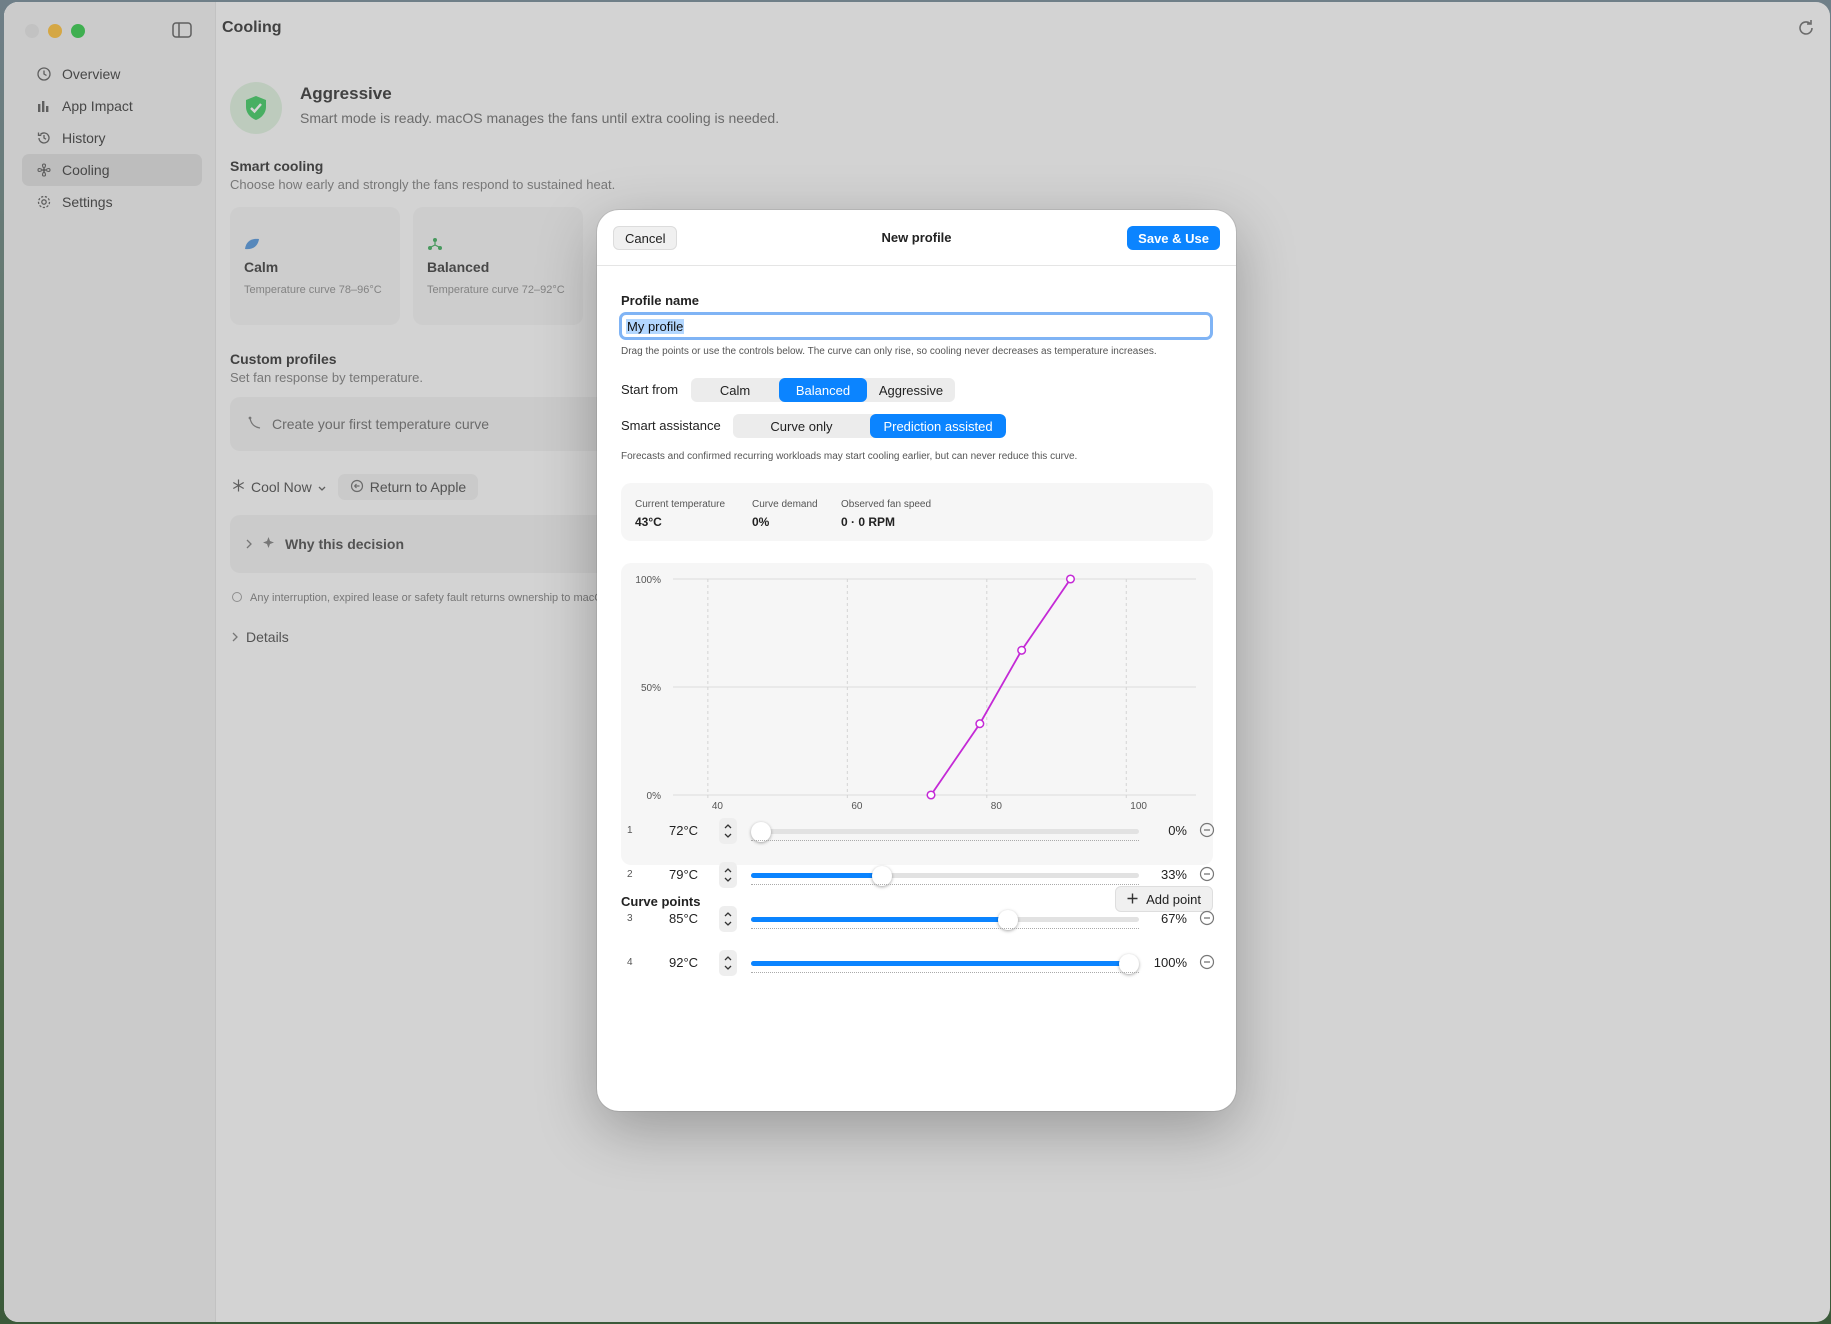 The height and width of the screenshot is (1324, 1831). What do you see at coordinates (112, 170) in the screenshot?
I see `sidebar-item-cooling: Cooling` at bounding box center [112, 170].